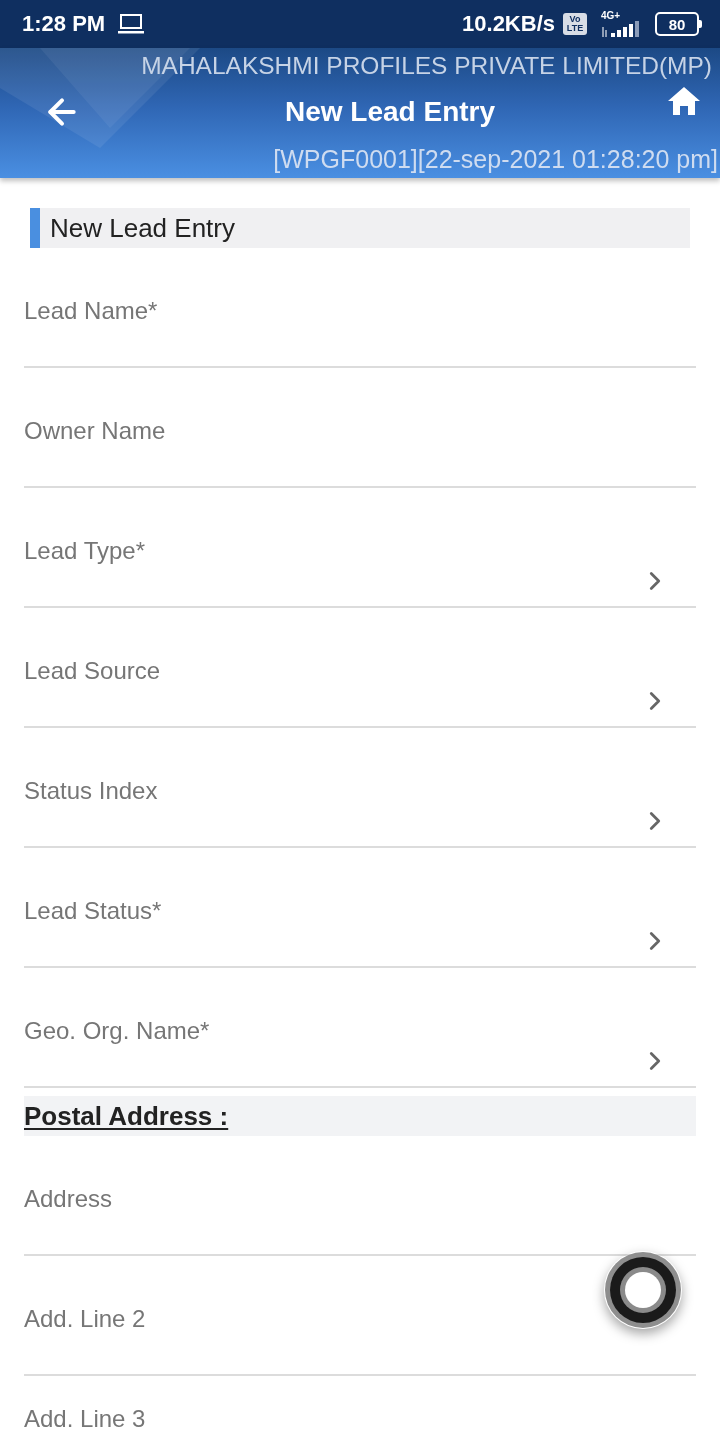 This screenshot has width=720, height=1440. I want to click on field-label: Status Index, so click(91, 791).